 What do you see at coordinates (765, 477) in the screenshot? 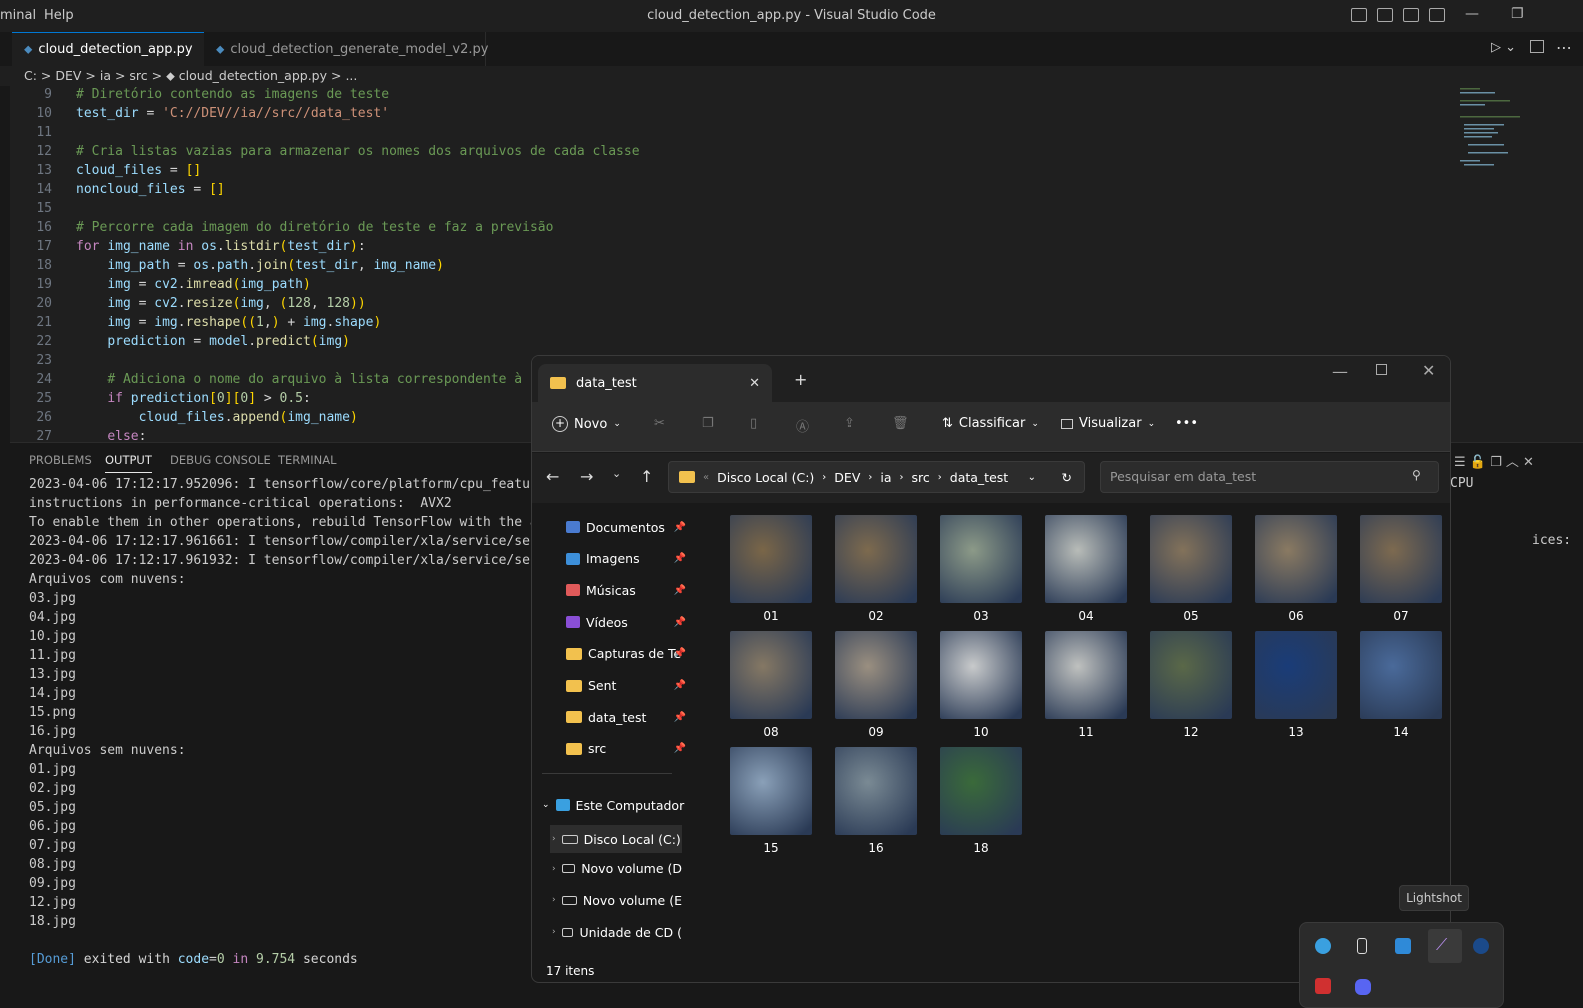
I see `breadcrumb-disco-local: Disco Local (C:)` at bounding box center [765, 477].